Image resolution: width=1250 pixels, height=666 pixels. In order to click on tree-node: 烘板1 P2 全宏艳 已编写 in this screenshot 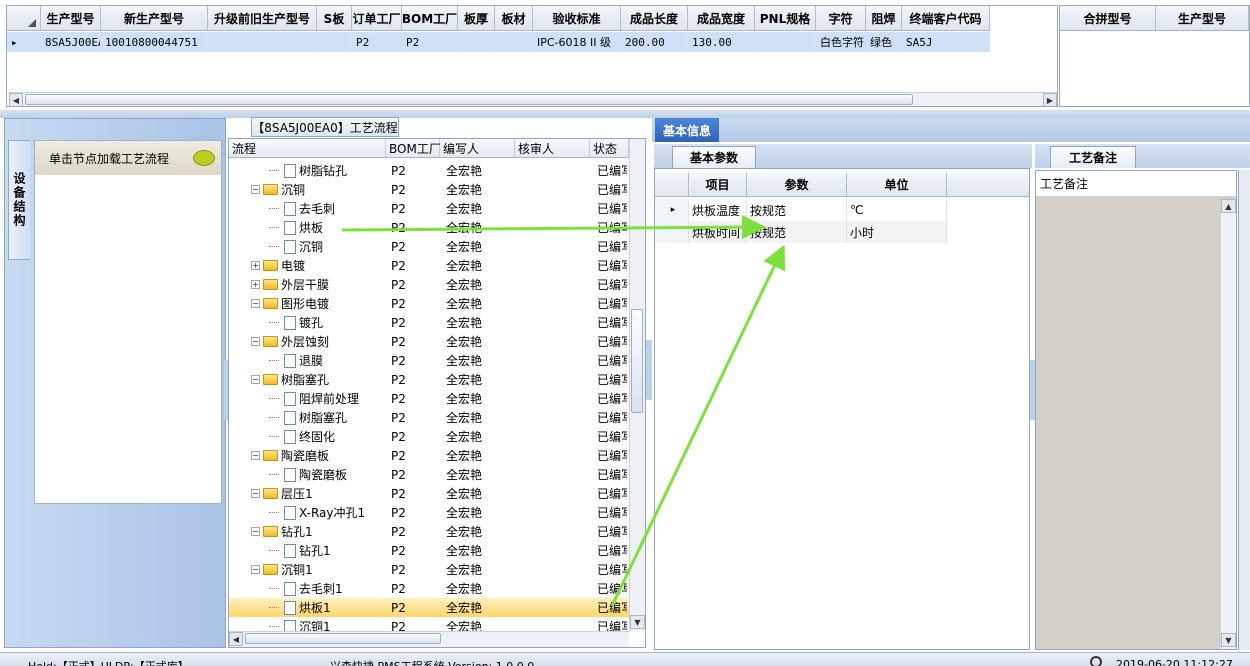, I will do `click(429, 607)`.